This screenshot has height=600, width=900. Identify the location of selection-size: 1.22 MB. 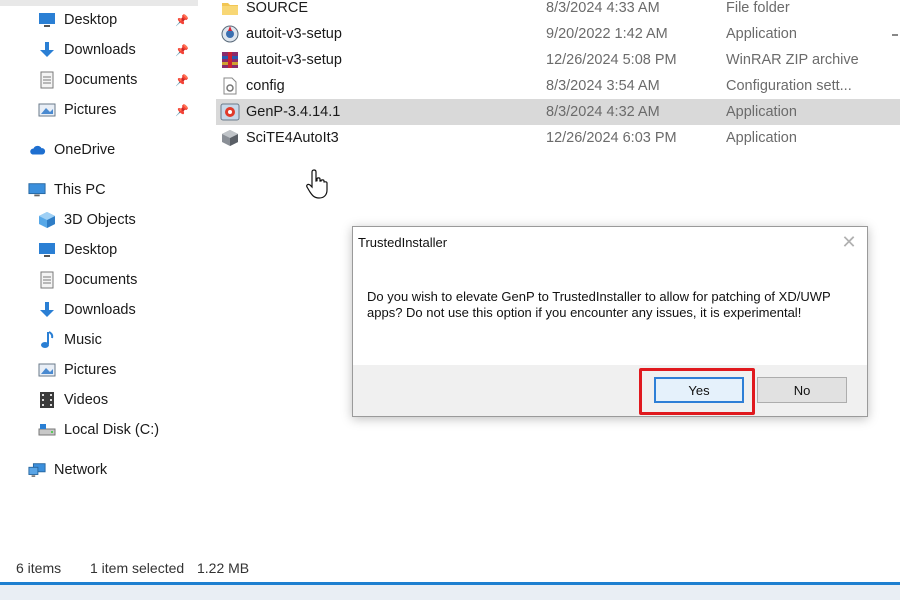
(223, 568).